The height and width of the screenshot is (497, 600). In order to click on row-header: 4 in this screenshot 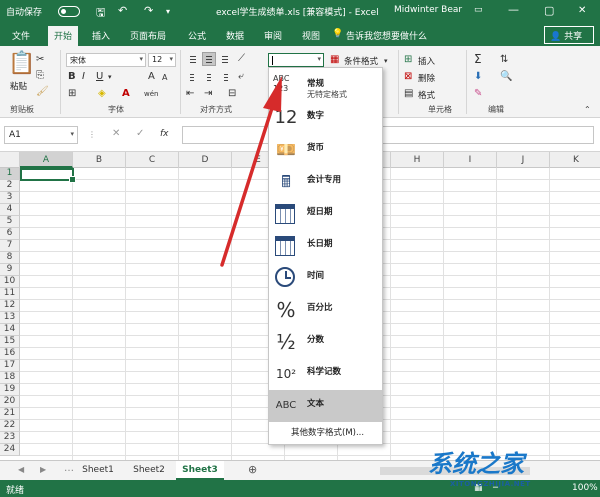, I will do `click(10, 210)`.